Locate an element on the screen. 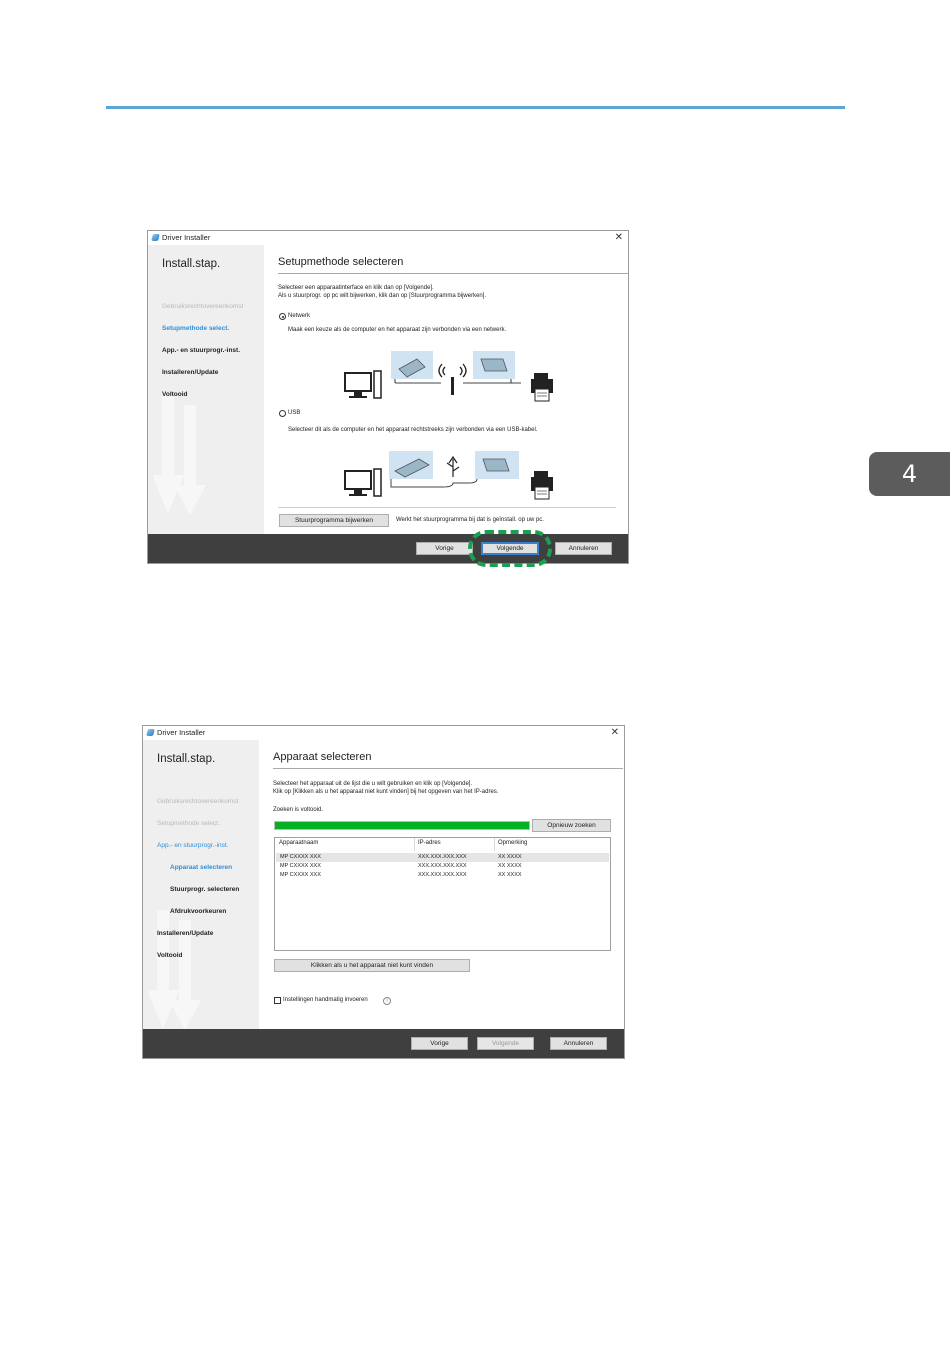 The height and width of the screenshot is (1348, 950). step-select-driver: Stuurprogr. selecteren is located at coordinates (205, 889).